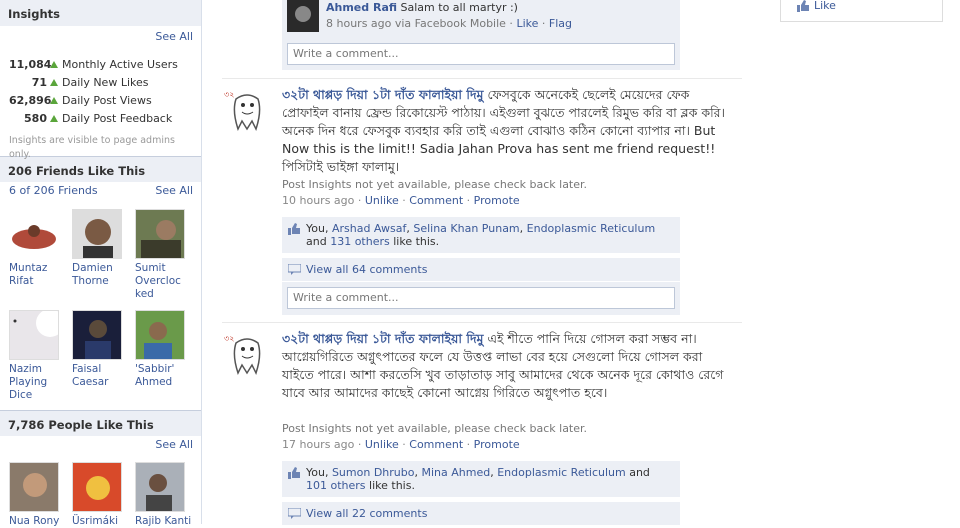 This screenshot has height=528, width=960. I want to click on commenter-avatar, so click(303, 16).